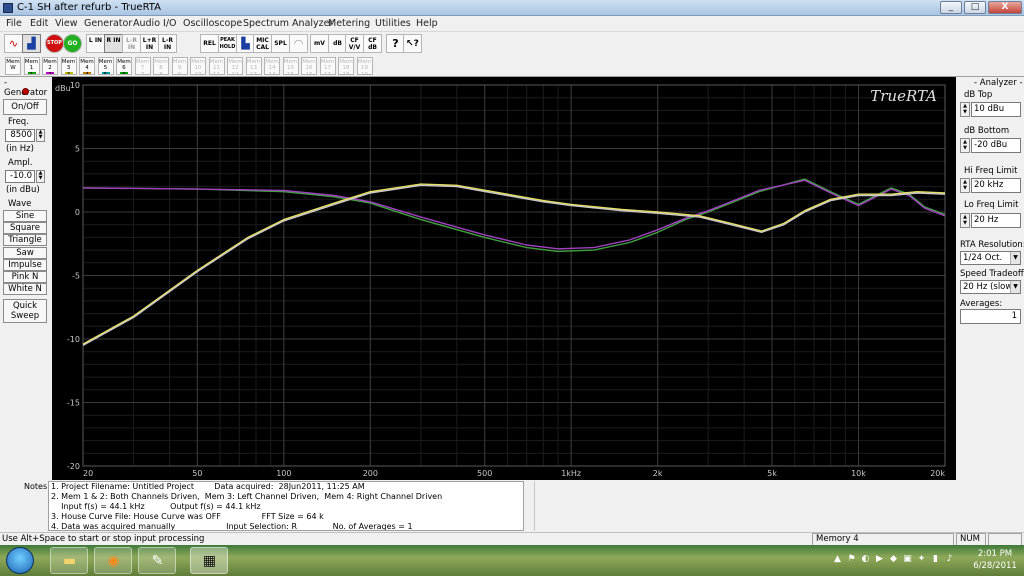 Image resolution: width=1024 pixels, height=576 pixels. What do you see at coordinates (13, 43) in the screenshot?
I see `sine-wave-icon: ∿` at bounding box center [13, 43].